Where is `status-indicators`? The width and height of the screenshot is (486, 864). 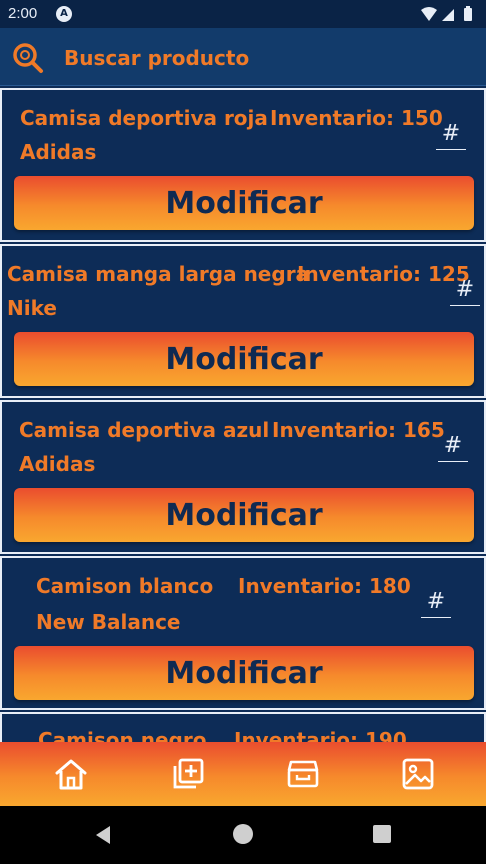
status-indicators is located at coordinates (446, 13).